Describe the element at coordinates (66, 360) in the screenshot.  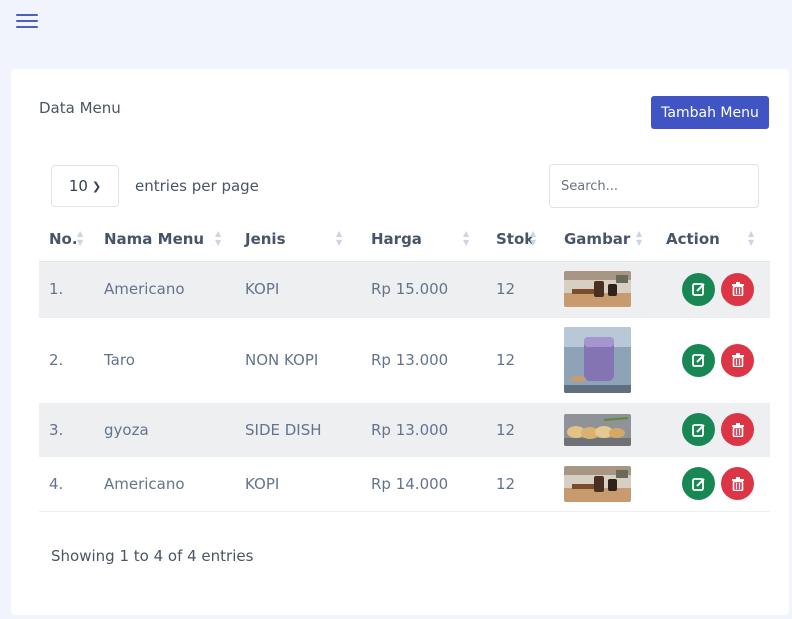
I see `cell-no: 2.` at that location.